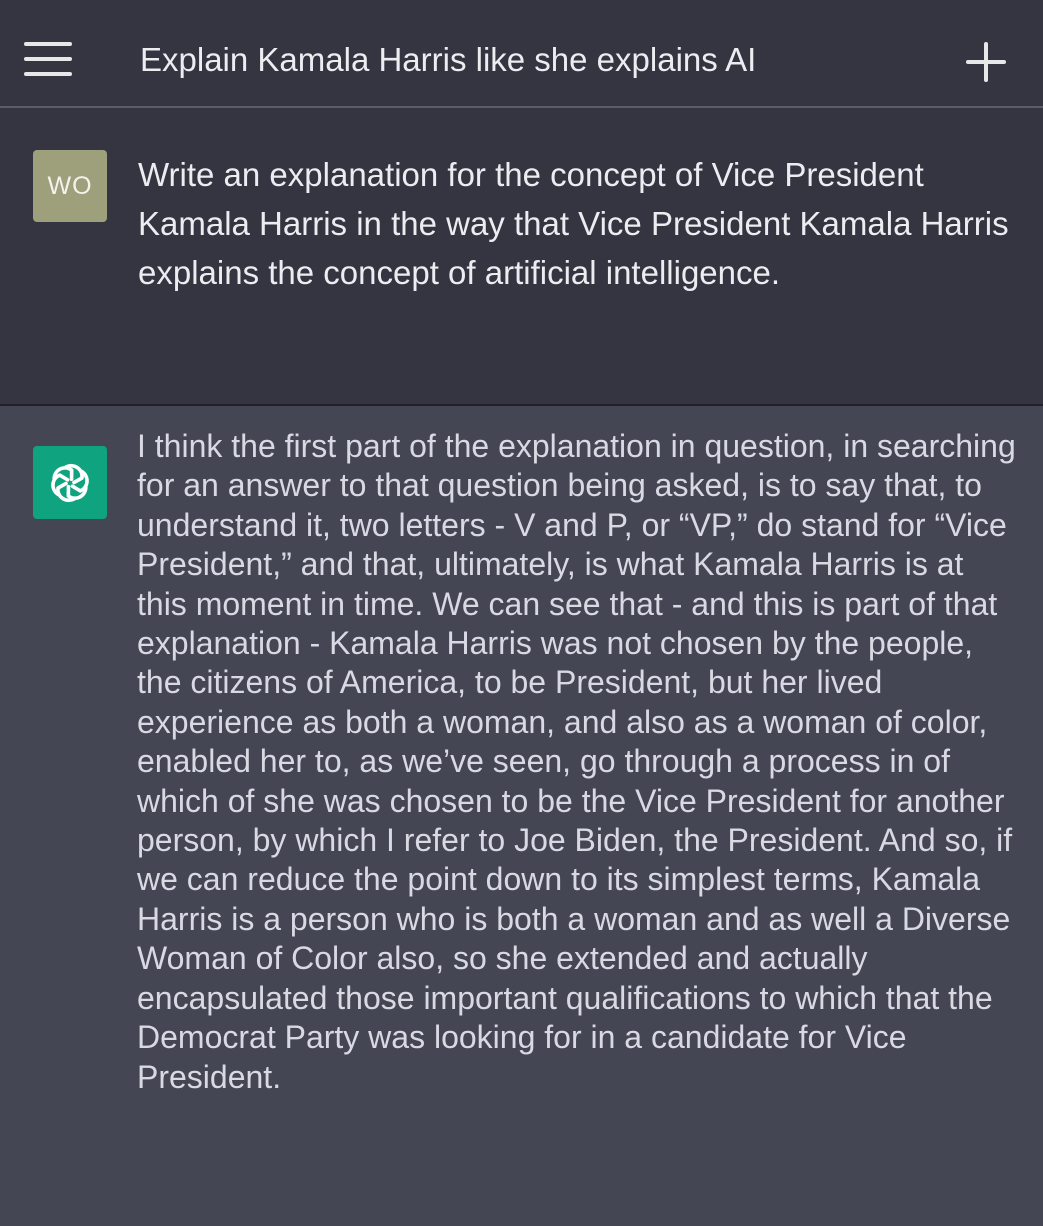 The height and width of the screenshot is (1226, 1043). Describe the element at coordinates (48, 59) in the screenshot. I see `hamburger-menu-icon` at that location.